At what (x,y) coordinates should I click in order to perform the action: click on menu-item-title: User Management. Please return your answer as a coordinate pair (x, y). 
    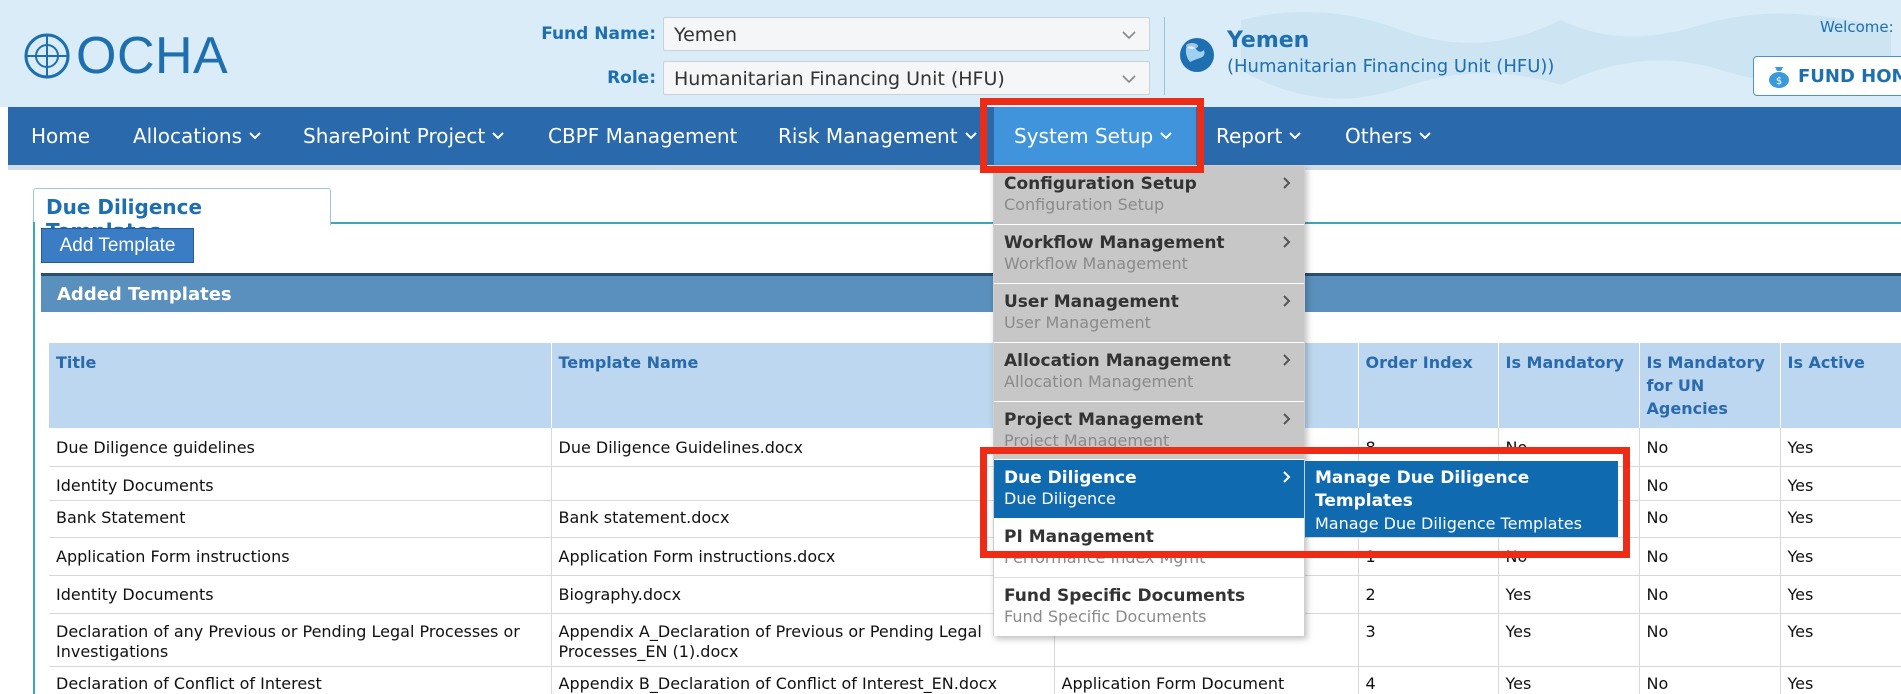
    Looking at the image, I should click on (1091, 302).